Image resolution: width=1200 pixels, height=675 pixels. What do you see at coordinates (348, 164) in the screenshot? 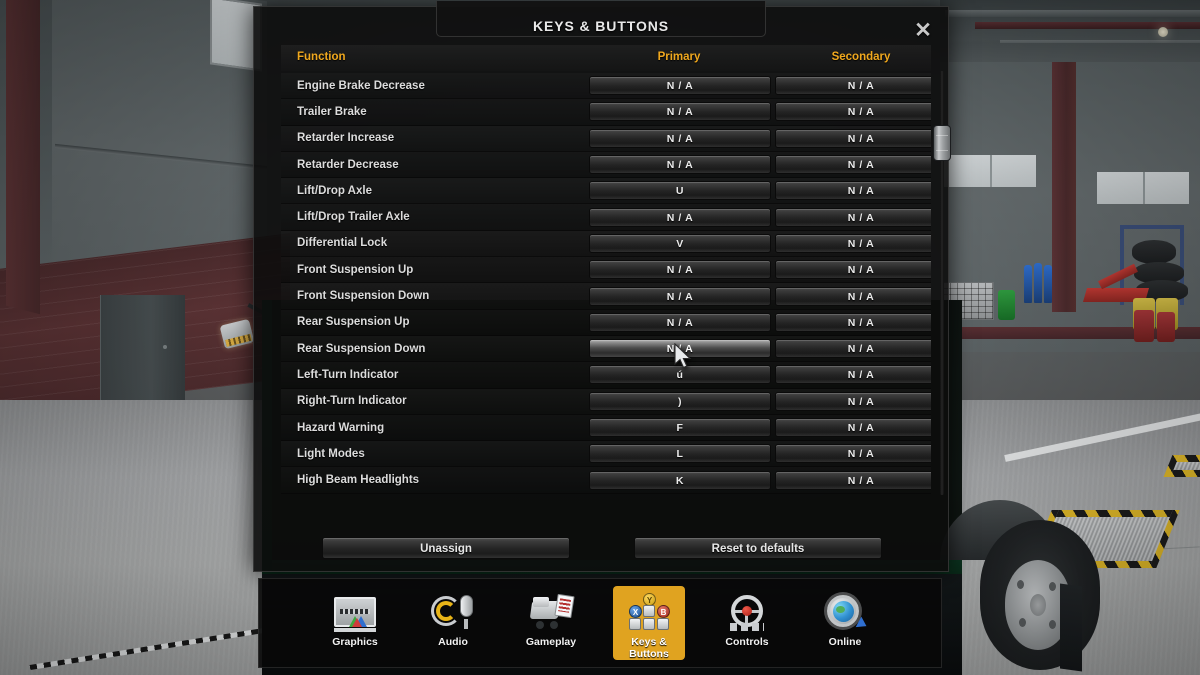
I see `function-name: Retarder Decrease` at bounding box center [348, 164].